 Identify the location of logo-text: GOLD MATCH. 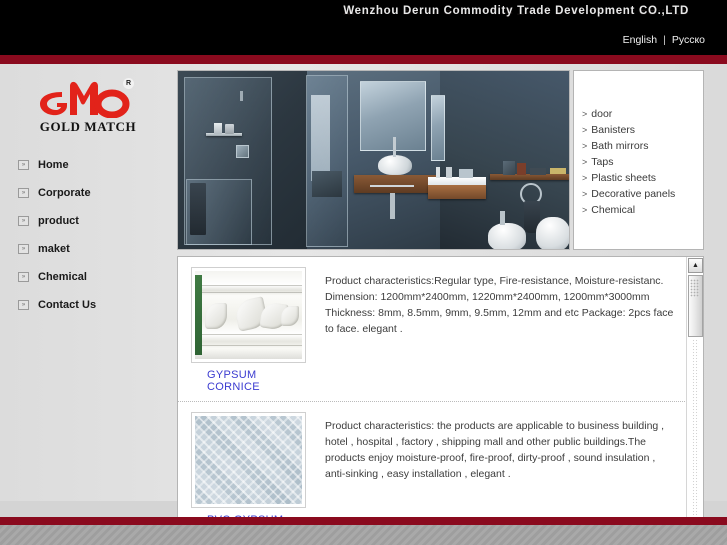
(88, 126).